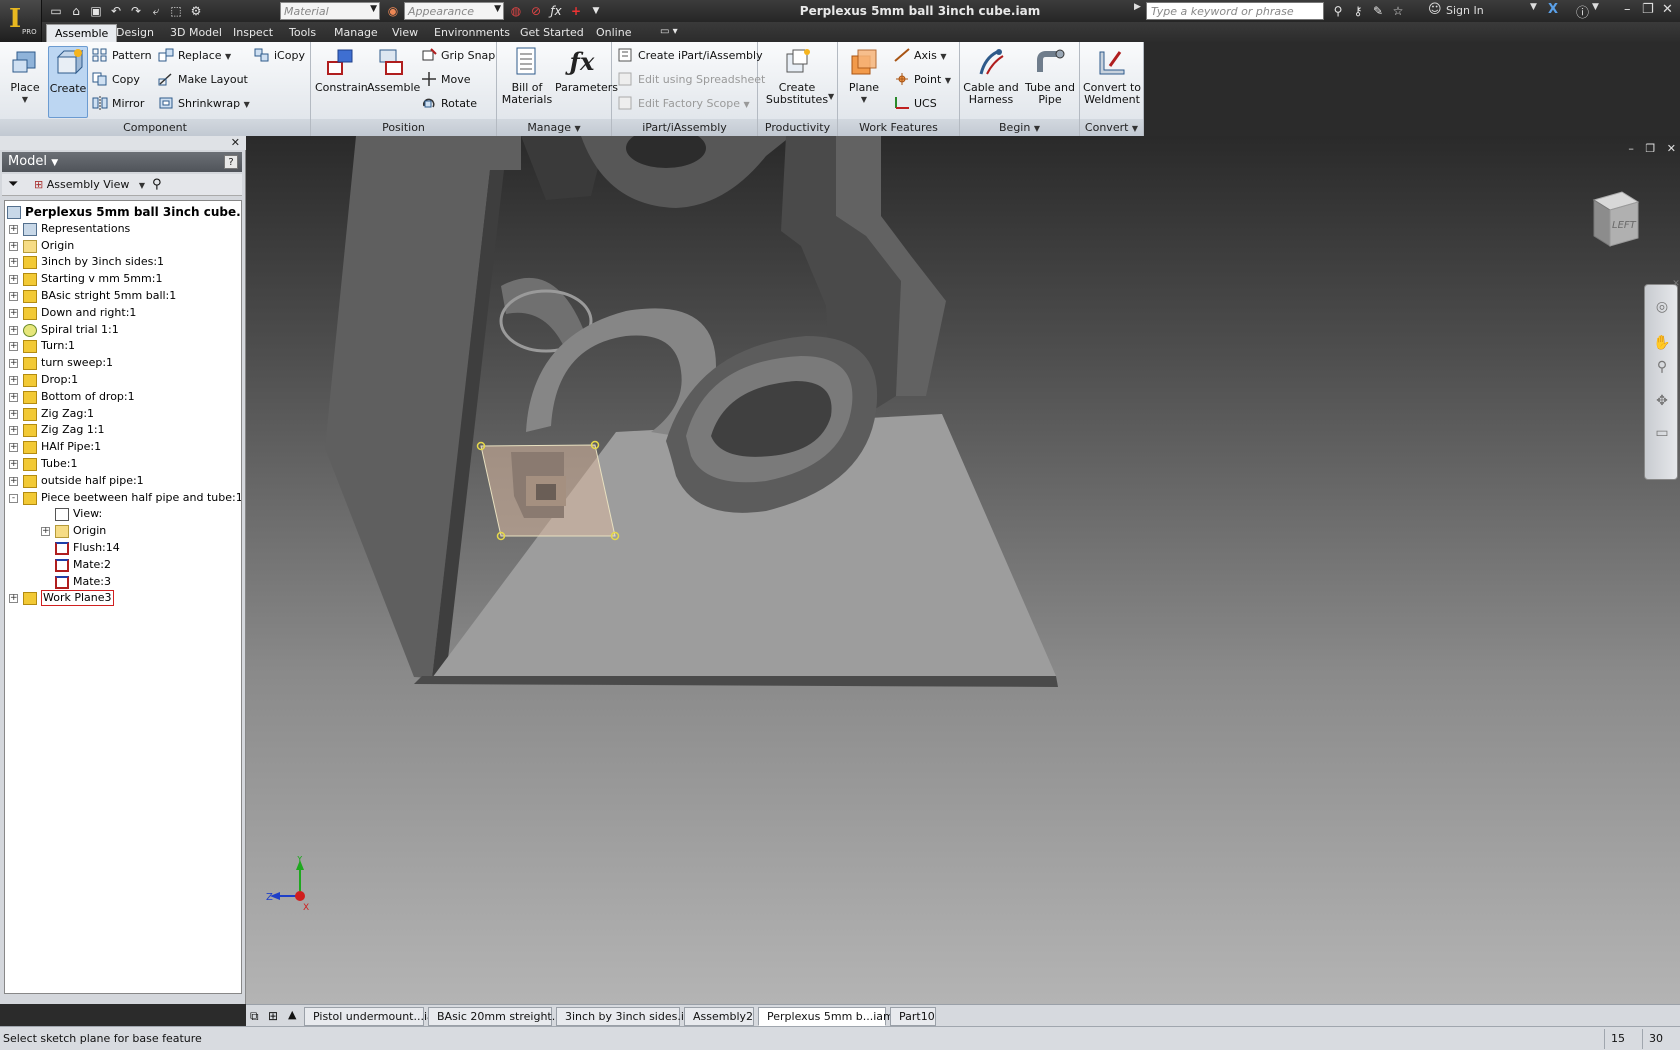 The height and width of the screenshot is (1050, 1680). Describe the element at coordinates (156, 11) in the screenshot. I see `return-icon: ⤶` at that location.